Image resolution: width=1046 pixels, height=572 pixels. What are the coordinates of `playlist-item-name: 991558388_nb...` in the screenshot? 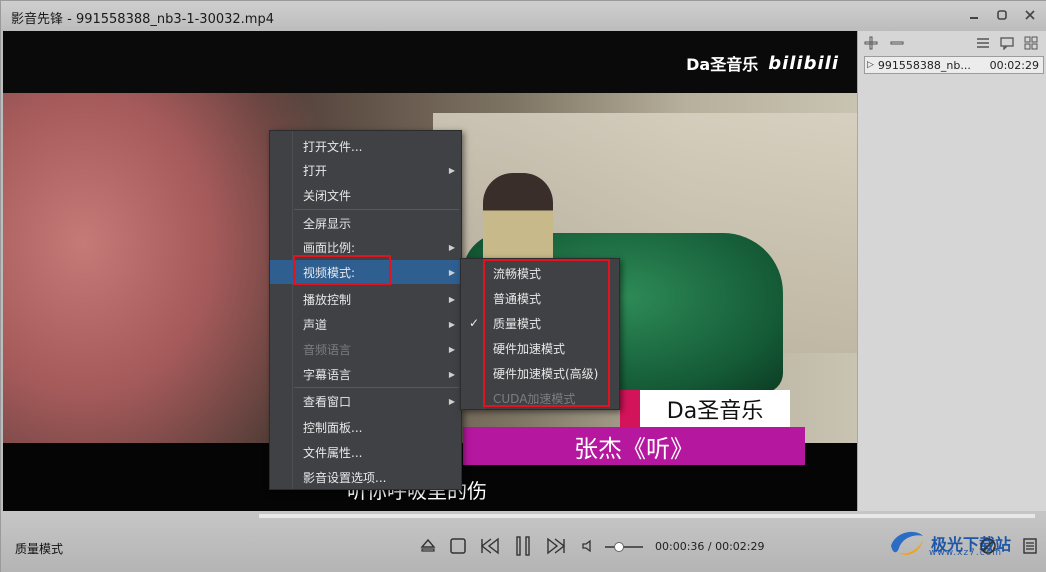 It's located at (924, 65).